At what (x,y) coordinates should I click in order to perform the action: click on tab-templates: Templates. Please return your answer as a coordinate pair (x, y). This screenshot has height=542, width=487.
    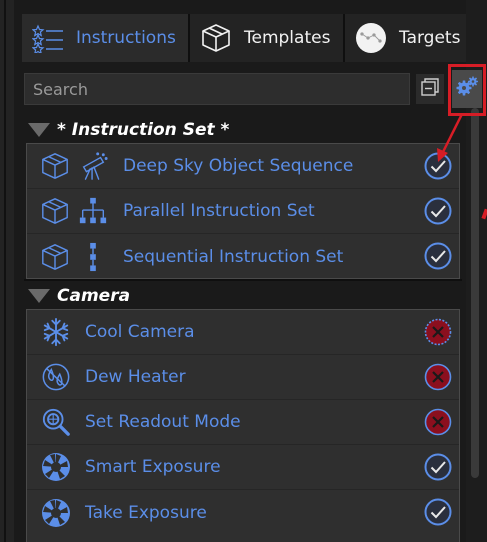
    Looking at the image, I should click on (267, 38).